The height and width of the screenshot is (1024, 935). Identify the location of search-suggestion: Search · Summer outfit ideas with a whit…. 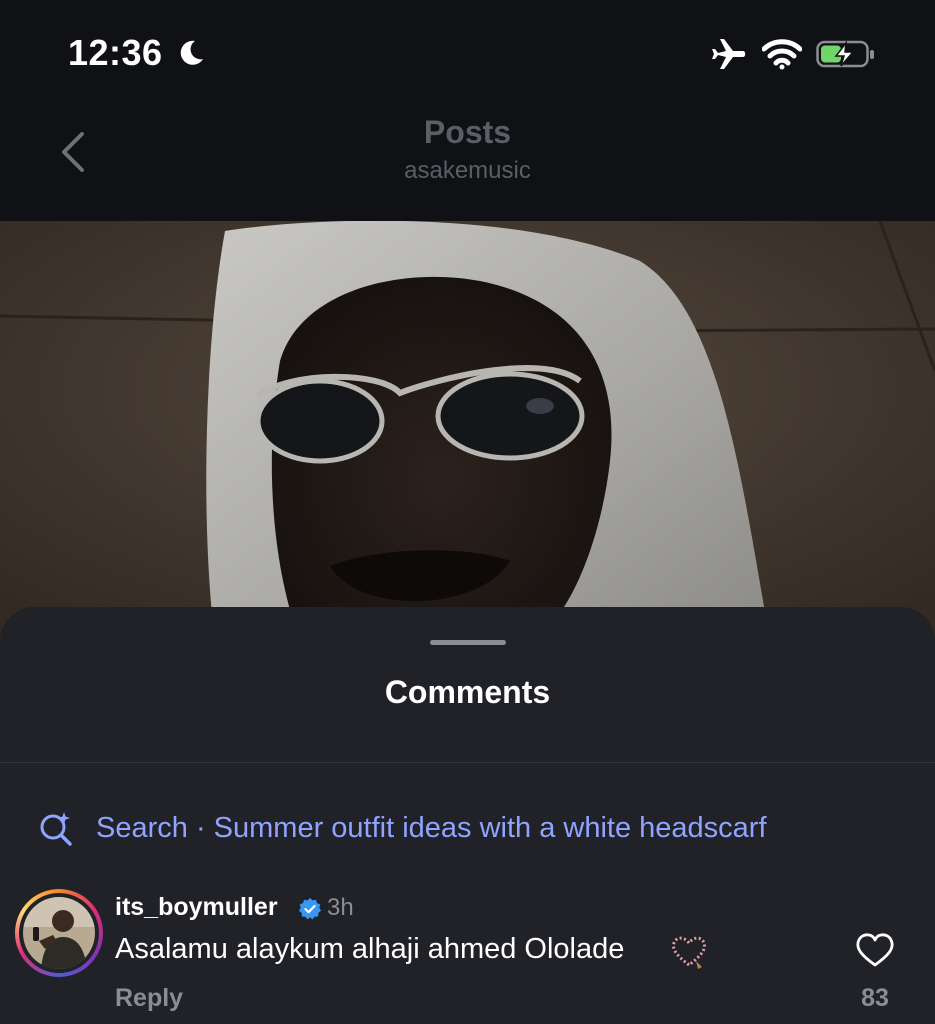
(402, 828).